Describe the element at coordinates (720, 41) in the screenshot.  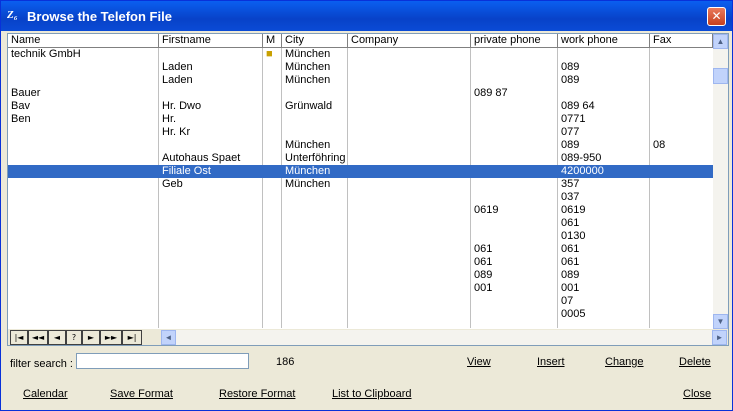
I see `scroll-up-button: ▲` at that location.